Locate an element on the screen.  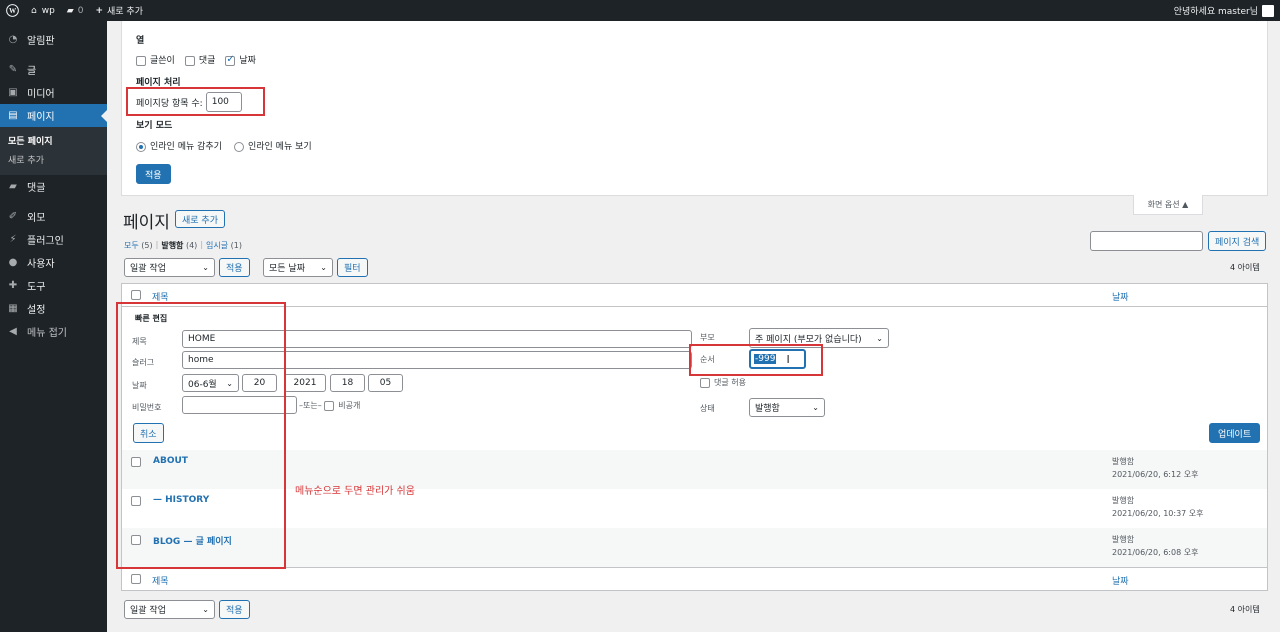
select-all-checkbox-footer is located at coordinates (136, 579).